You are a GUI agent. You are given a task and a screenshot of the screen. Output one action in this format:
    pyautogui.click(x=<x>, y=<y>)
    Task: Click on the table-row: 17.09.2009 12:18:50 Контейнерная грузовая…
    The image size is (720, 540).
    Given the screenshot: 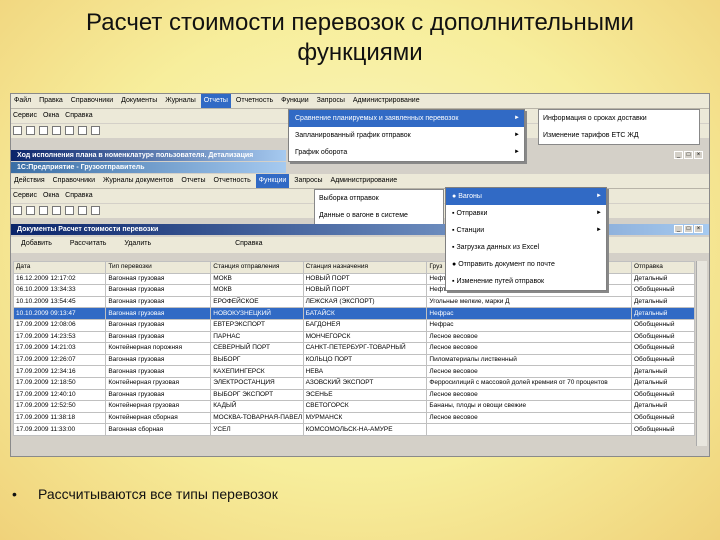 What is the action you would take?
    pyautogui.click(x=353, y=383)
    